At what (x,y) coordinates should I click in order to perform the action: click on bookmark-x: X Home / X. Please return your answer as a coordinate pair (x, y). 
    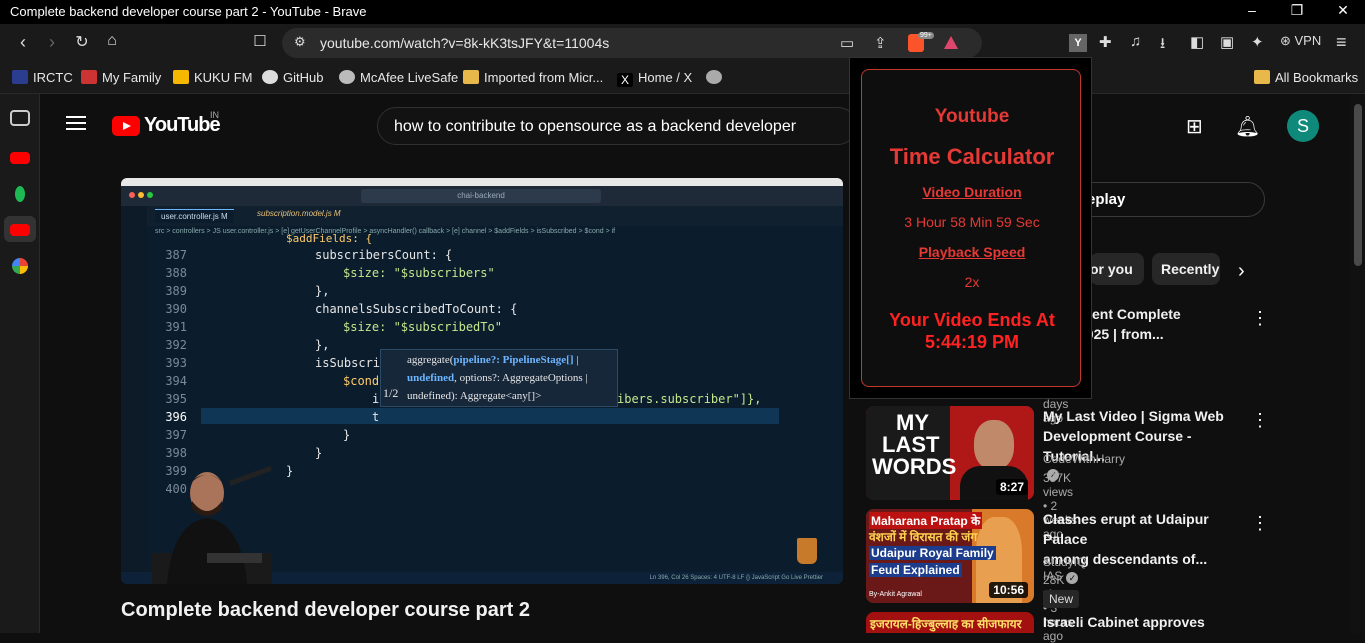
    Looking at the image, I should click on (654, 78).